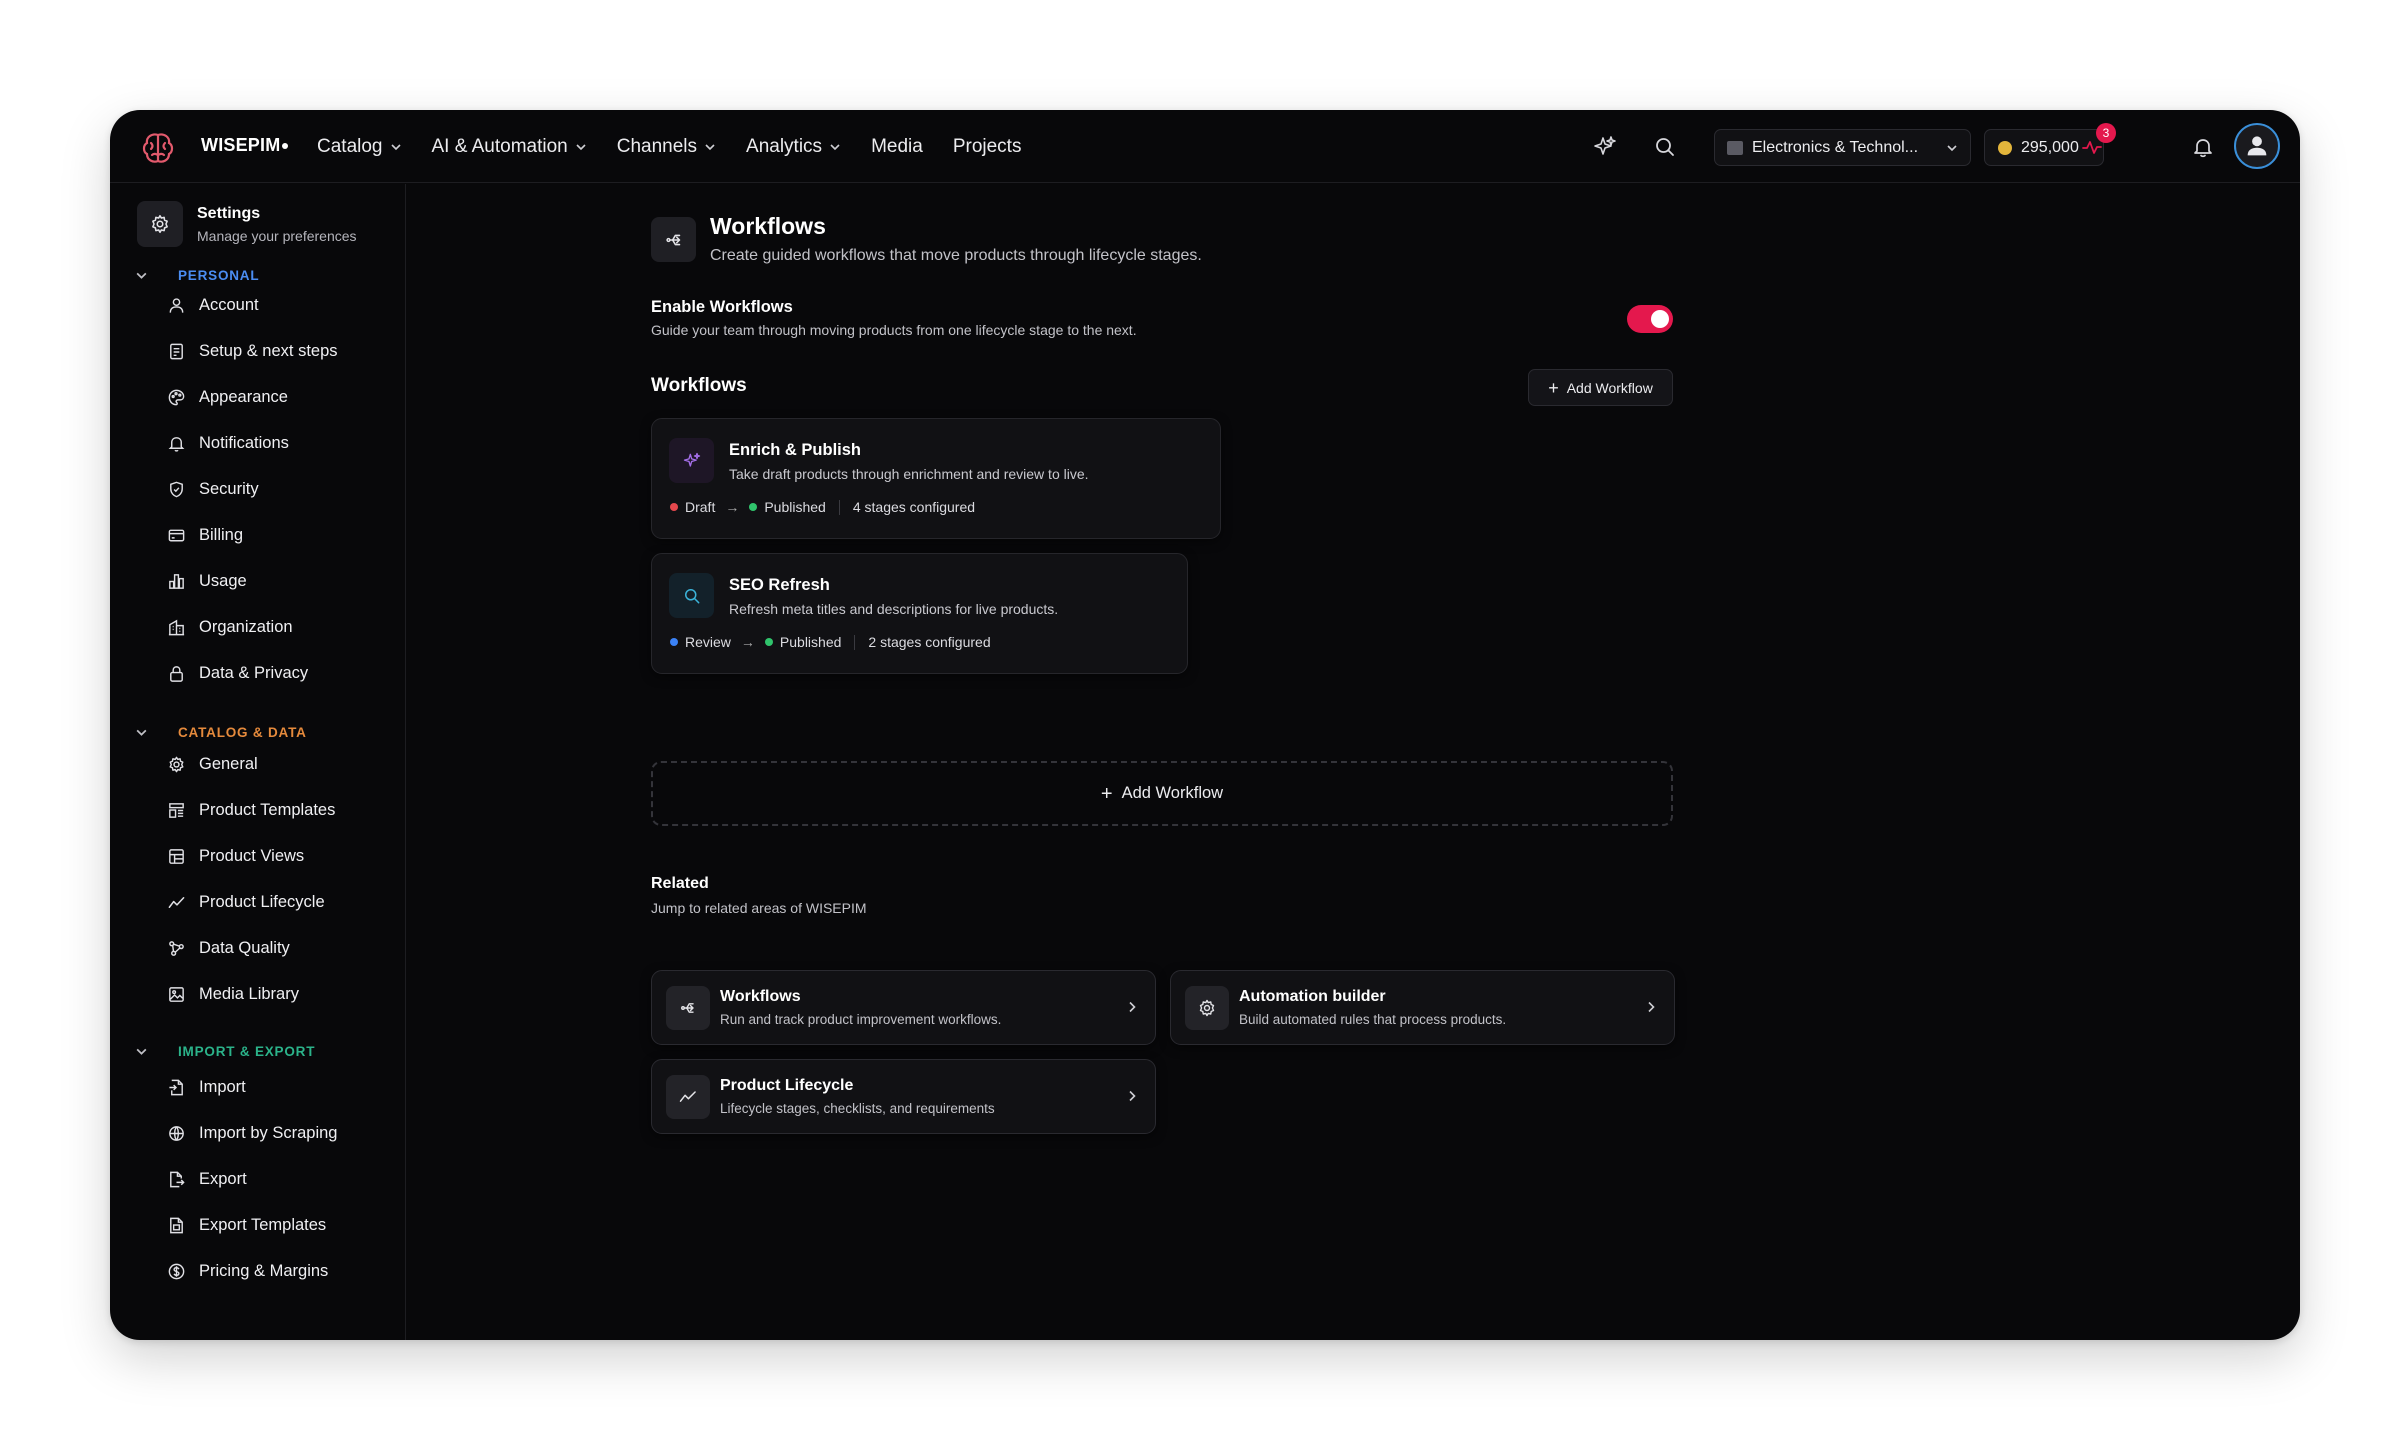 The height and width of the screenshot is (1445, 2400). I want to click on nav-catalog-label: Catalog, so click(350, 146).